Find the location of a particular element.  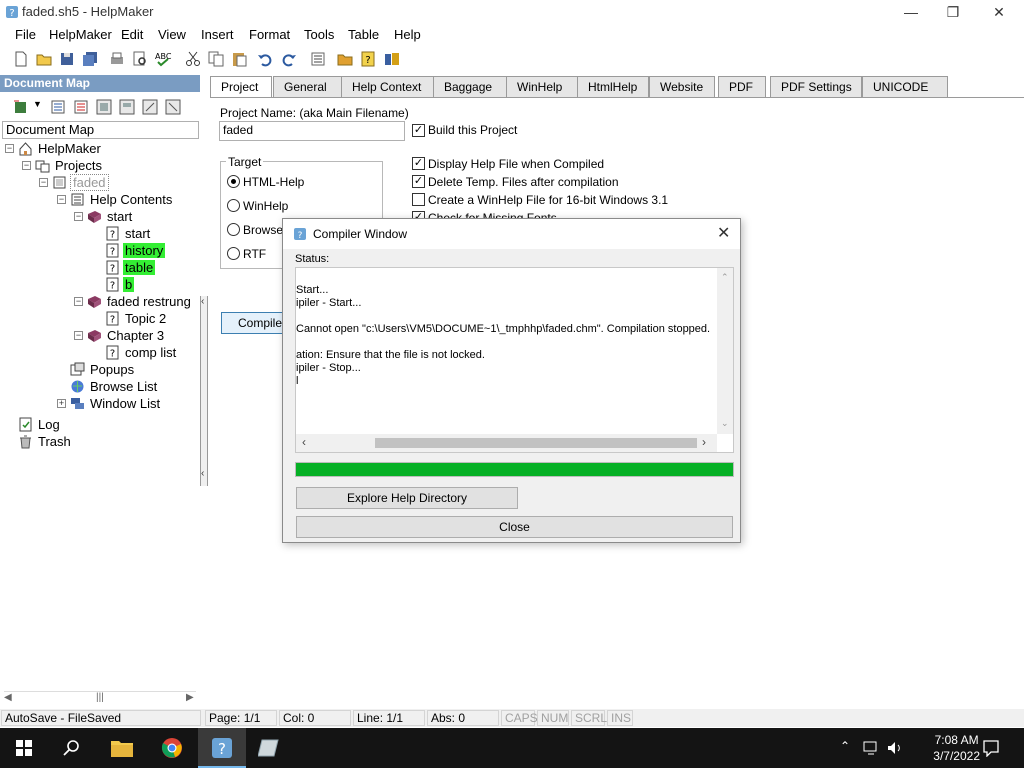

tree-item: ? start is located at coordinates (128, 233).